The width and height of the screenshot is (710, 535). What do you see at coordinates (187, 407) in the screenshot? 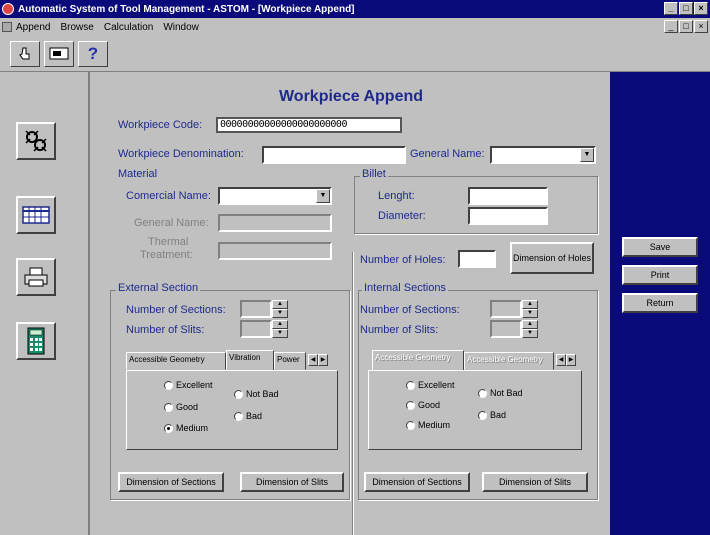
I see `radio-label: Good` at bounding box center [187, 407].